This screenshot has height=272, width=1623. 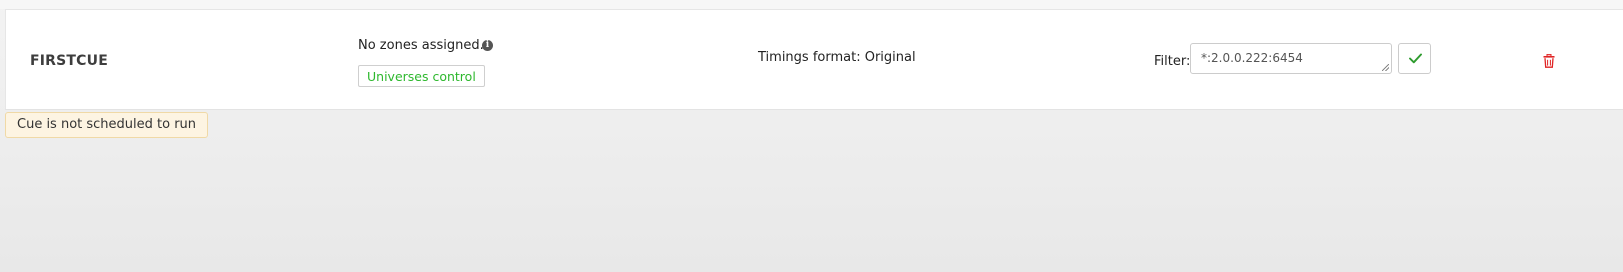 I want to click on delete-cue-button, so click(x=1549, y=60).